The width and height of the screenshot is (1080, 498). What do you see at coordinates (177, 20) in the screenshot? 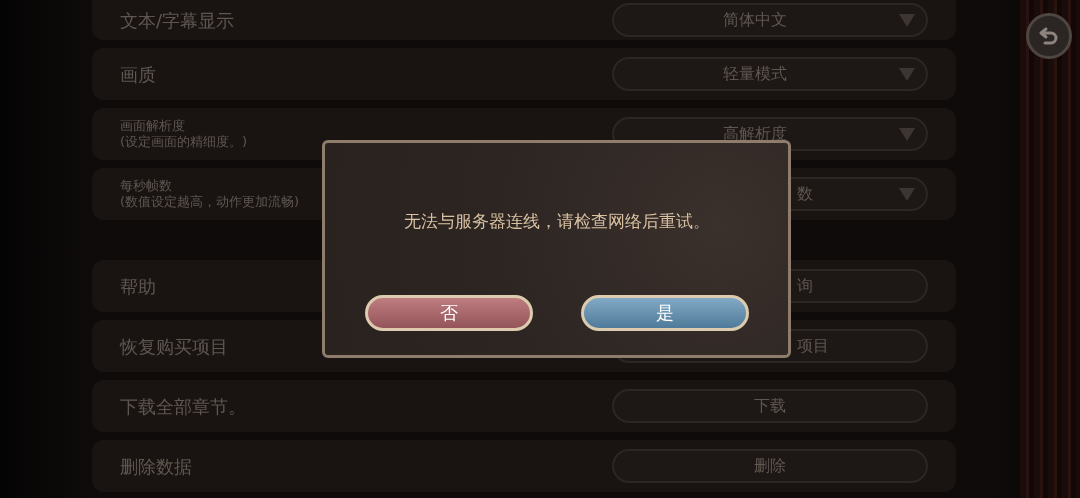
I see `setting-label: 文本/字幕显示` at bounding box center [177, 20].